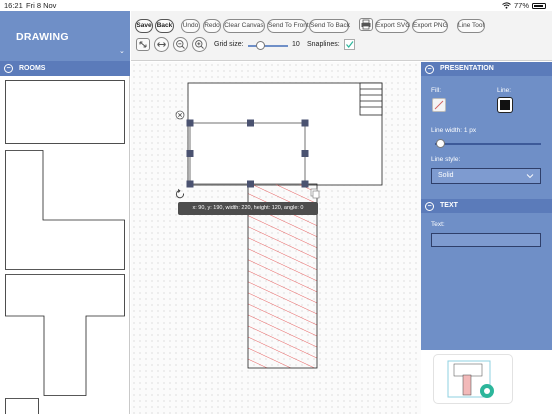  I want to click on zoom-in-icon, so click(199, 44).